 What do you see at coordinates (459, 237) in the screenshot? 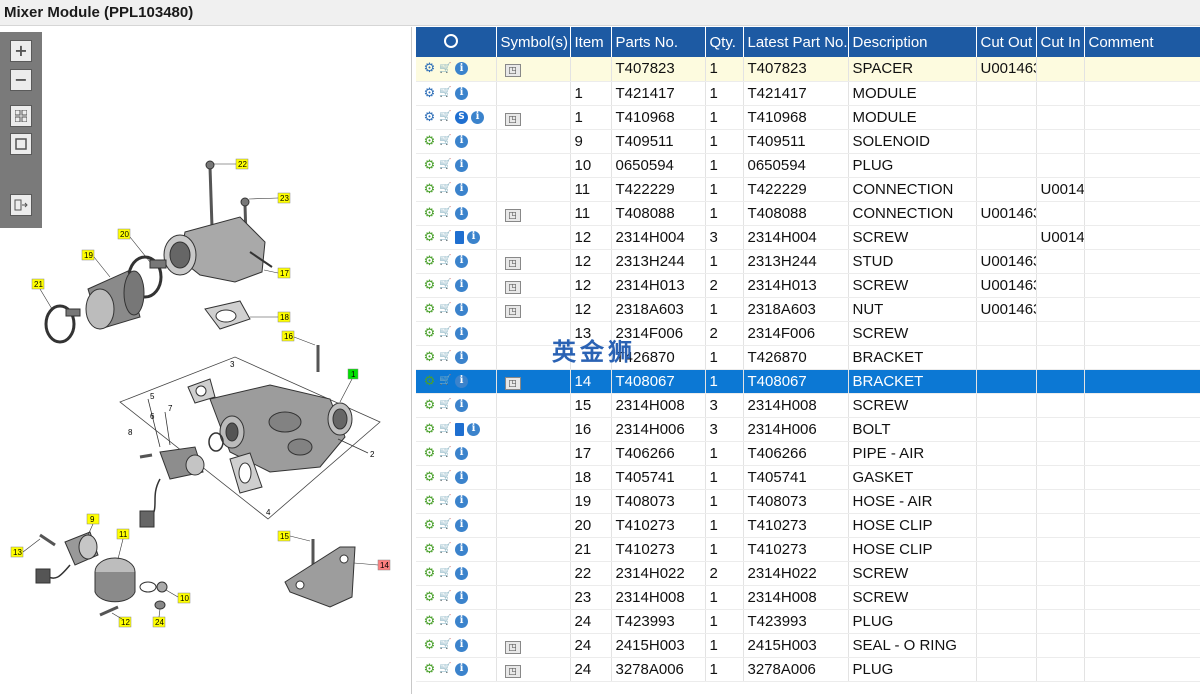
I see `book-icon` at bounding box center [459, 237].